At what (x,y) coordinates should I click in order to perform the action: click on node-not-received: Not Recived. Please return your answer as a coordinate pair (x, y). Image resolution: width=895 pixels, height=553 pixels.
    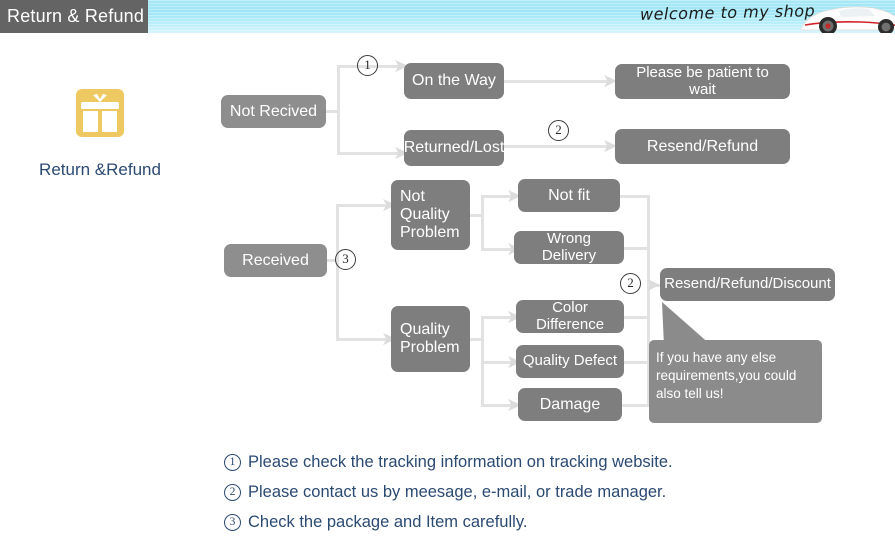
    Looking at the image, I should click on (273, 111).